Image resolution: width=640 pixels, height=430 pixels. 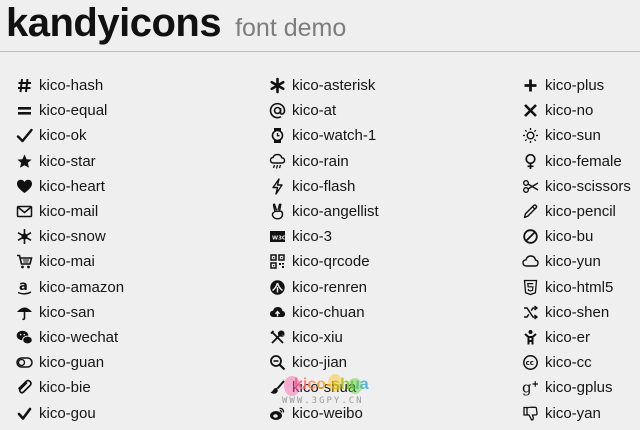 What do you see at coordinates (277, 261) in the screenshot?
I see `qrcode-icon` at bounding box center [277, 261].